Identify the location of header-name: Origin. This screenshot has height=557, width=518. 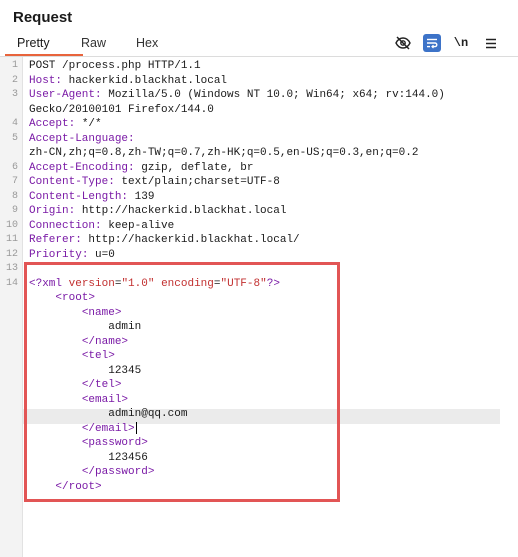
(49, 211).